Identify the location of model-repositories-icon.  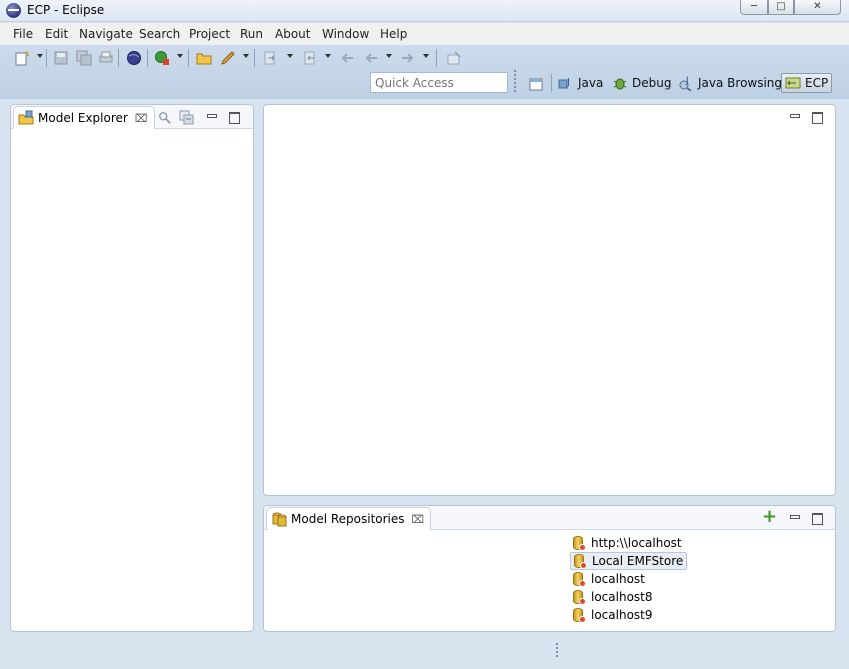
(279, 519).